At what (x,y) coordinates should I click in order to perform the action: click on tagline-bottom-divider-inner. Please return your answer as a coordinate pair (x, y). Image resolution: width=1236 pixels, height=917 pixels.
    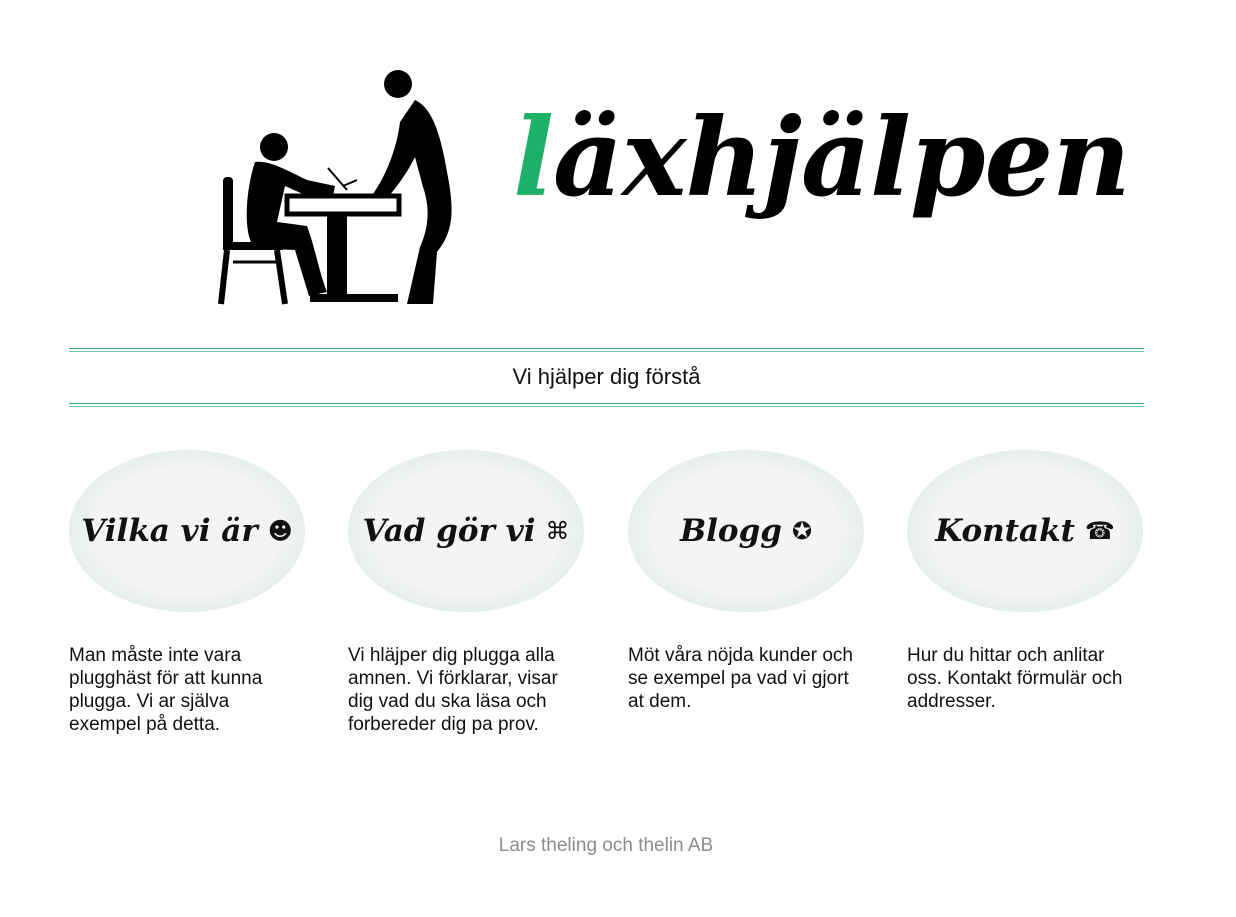
    Looking at the image, I should click on (606, 406).